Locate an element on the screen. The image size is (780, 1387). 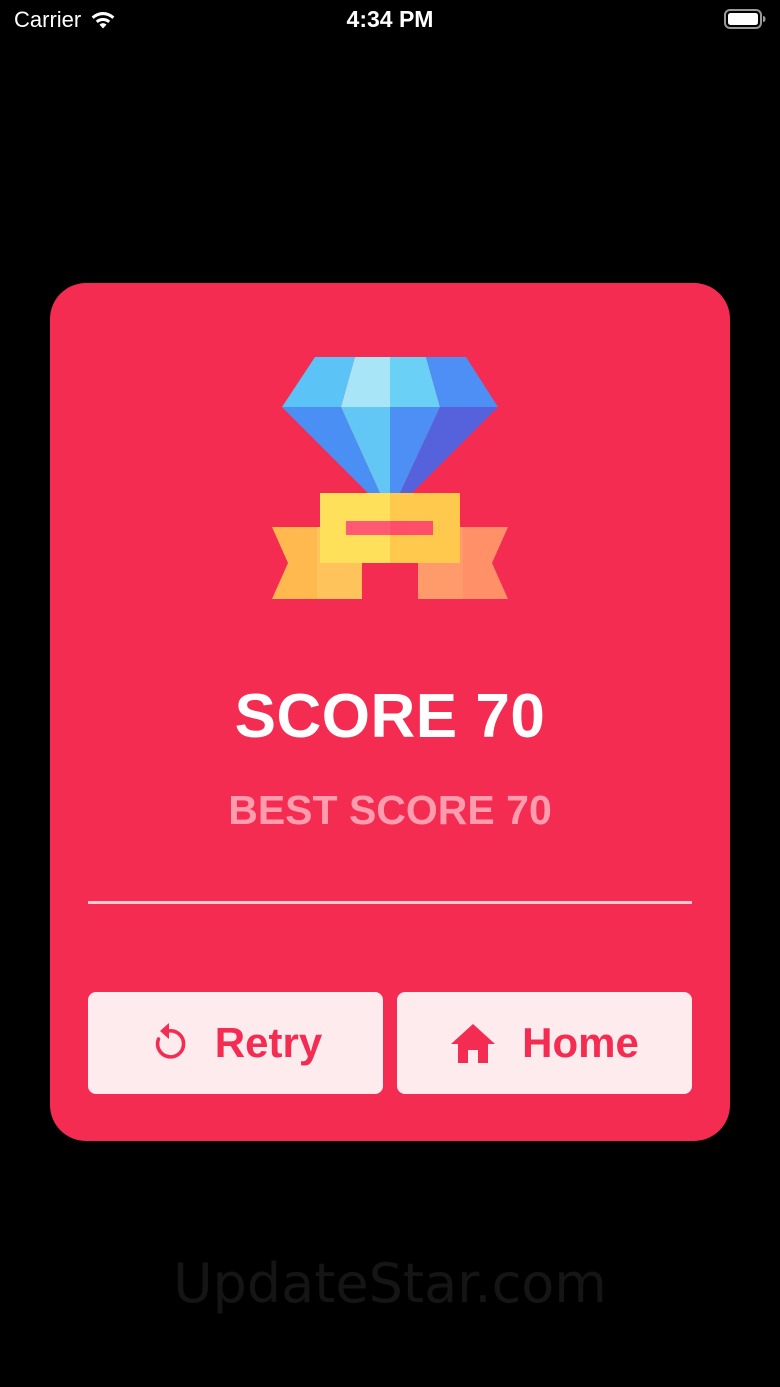
score-label: SCORE 70 is located at coordinates (390, 716).